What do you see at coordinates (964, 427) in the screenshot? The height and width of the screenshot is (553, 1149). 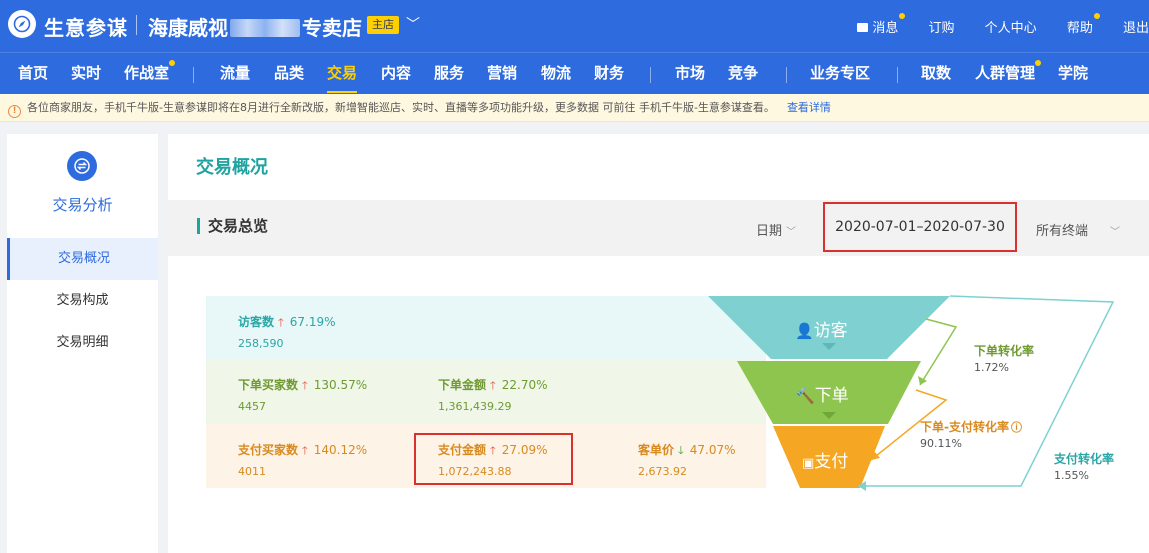 I see `rate-label: 下单-支付转化率` at bounding box center [964, 427].